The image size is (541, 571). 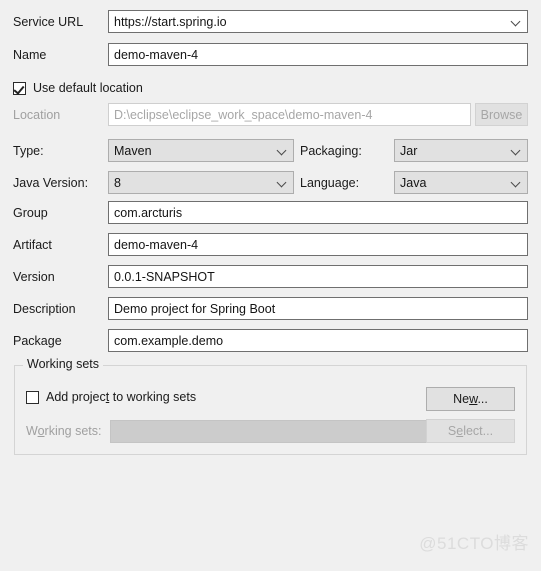 What do you see at coordinates (63, 364) in the screenshot?
I see `working-sets-group-title: Working sets` at bounding box center [63, 364].